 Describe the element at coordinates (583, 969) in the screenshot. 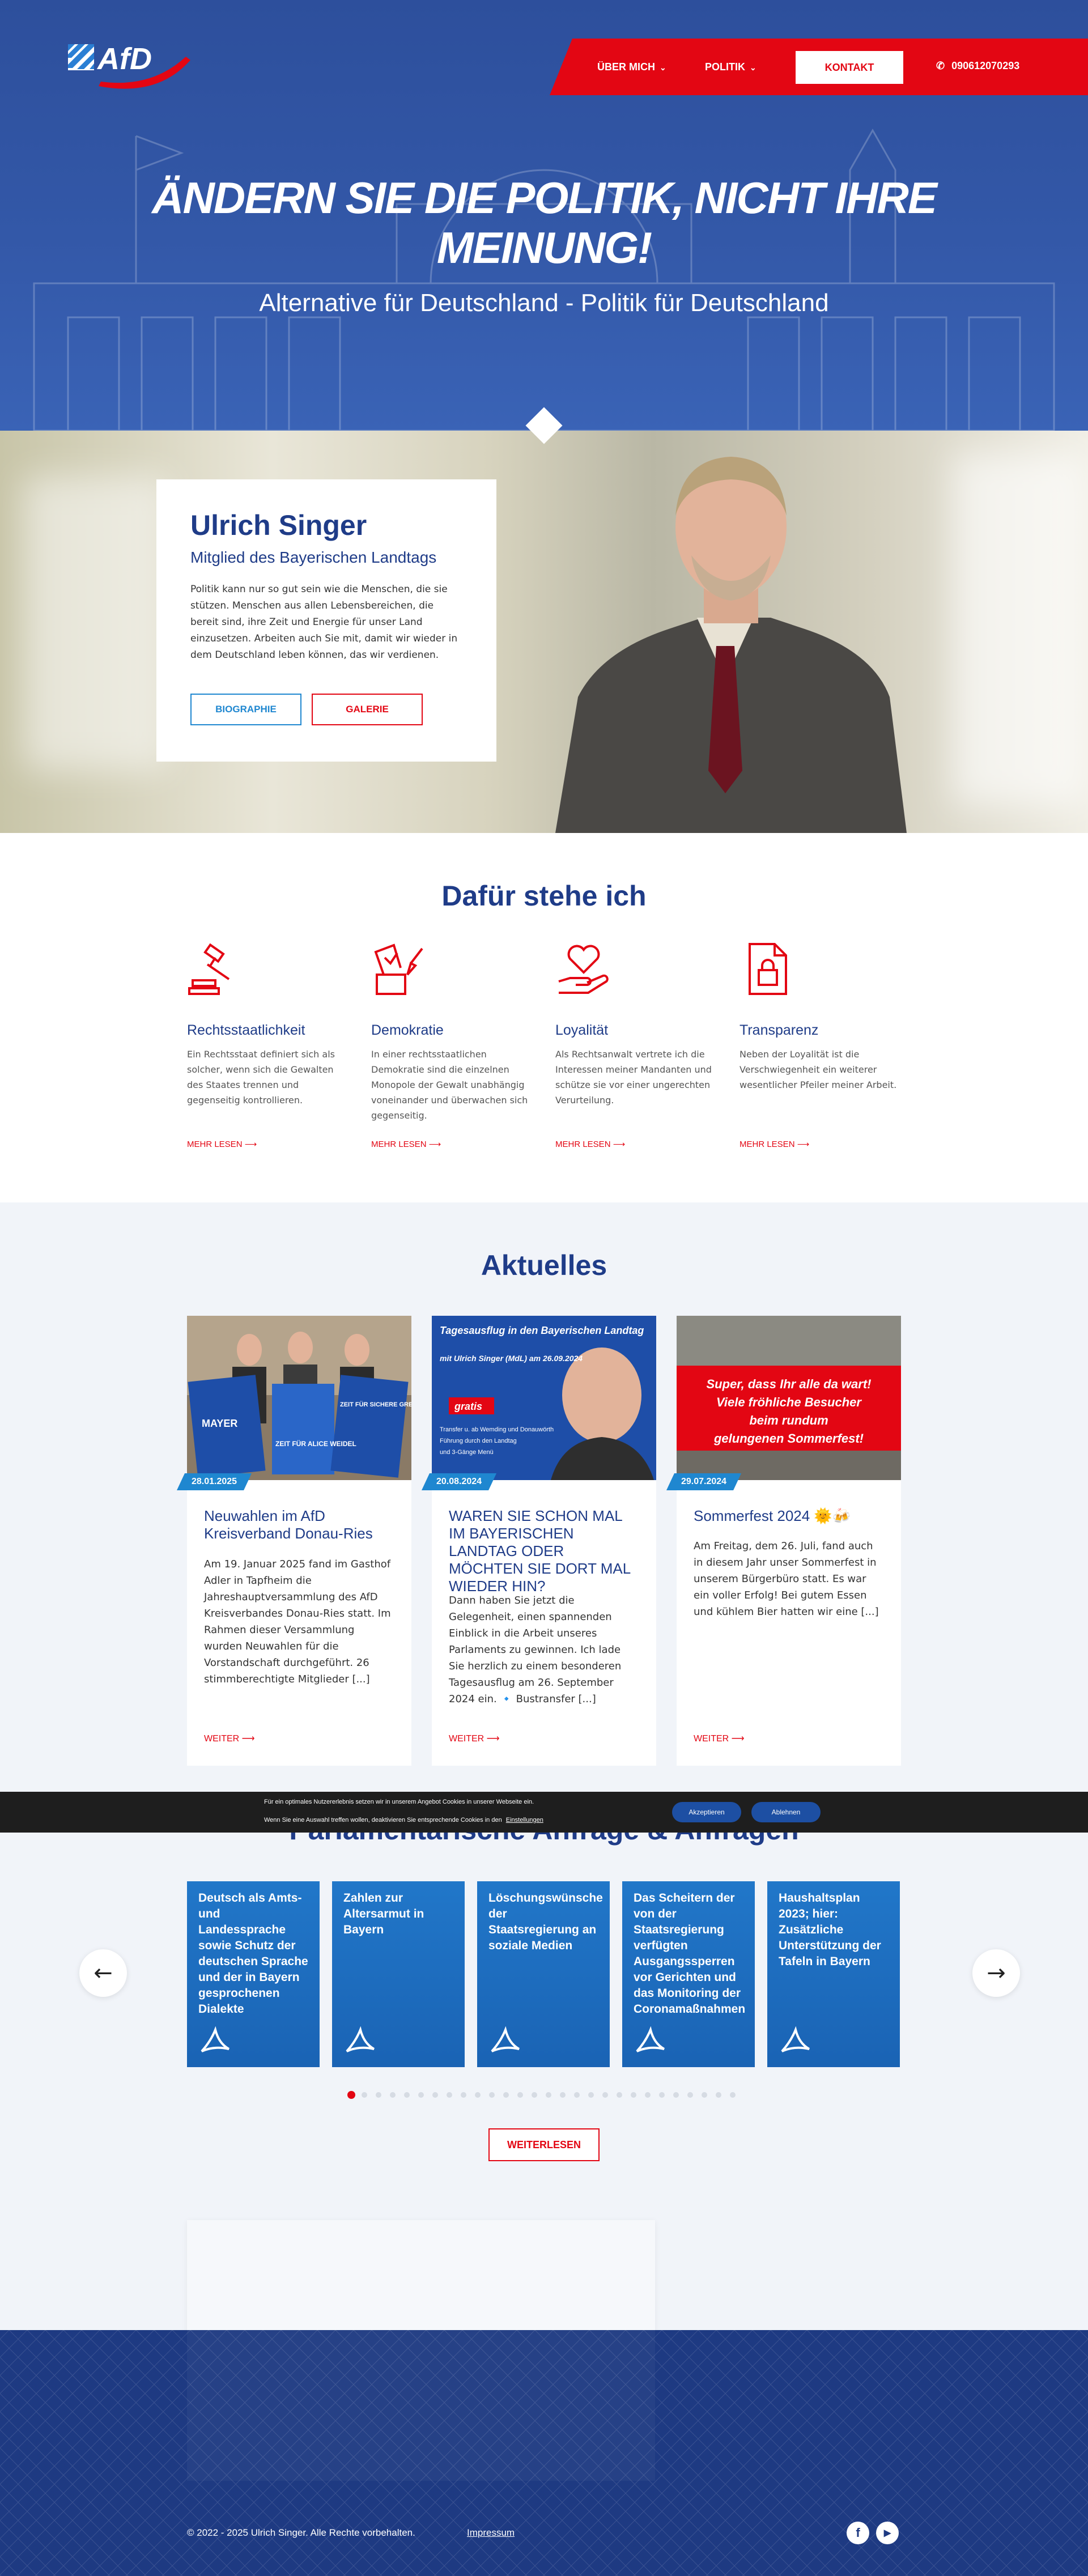

I see `heart-hand-icon` at that location.